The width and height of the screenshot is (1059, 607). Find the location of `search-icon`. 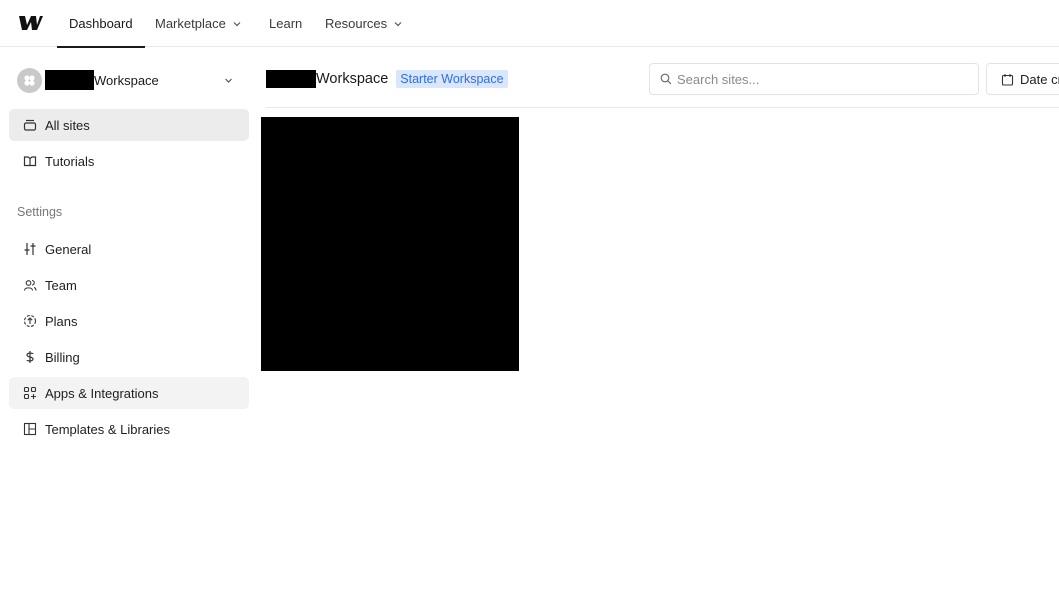

search-icon is located at coordinates (666, 79).